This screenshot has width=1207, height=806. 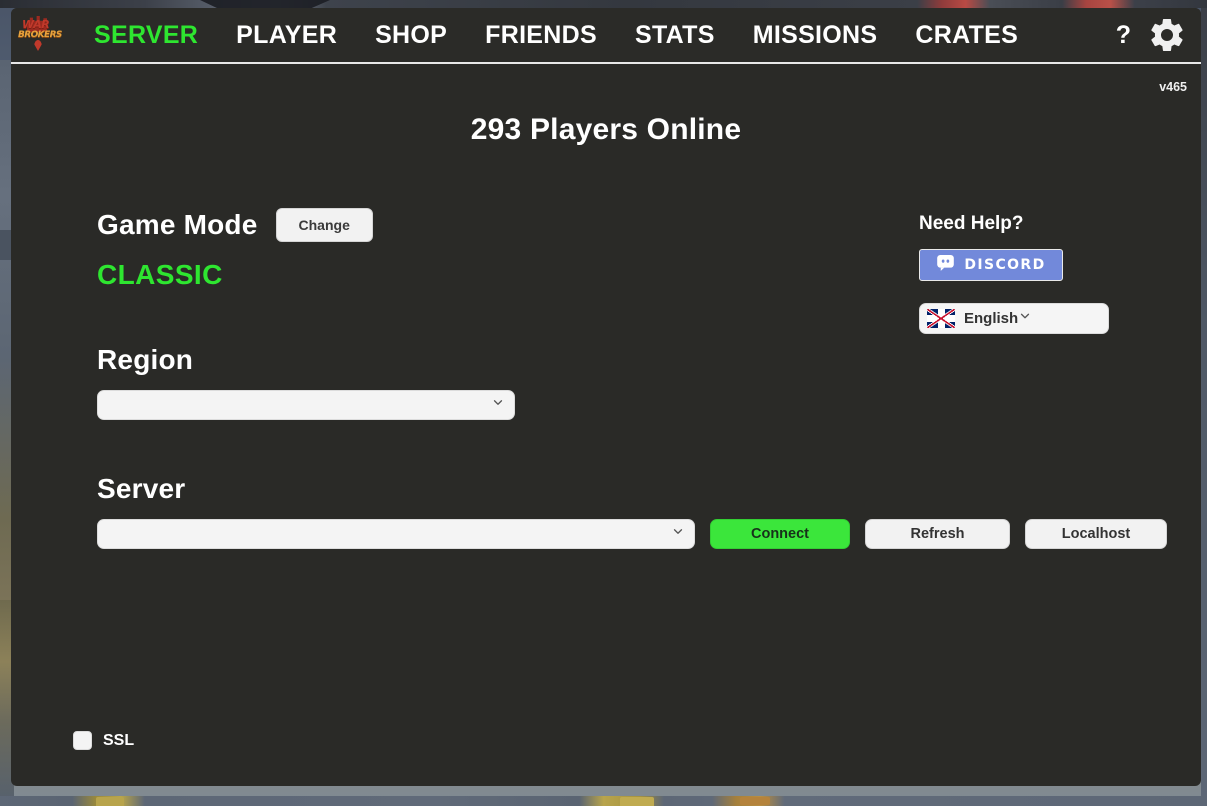 What do you see at coordinates (603, 801) in the screenshot?
I see `backdrop-bottom-strip` at bounding box center [603, 801].